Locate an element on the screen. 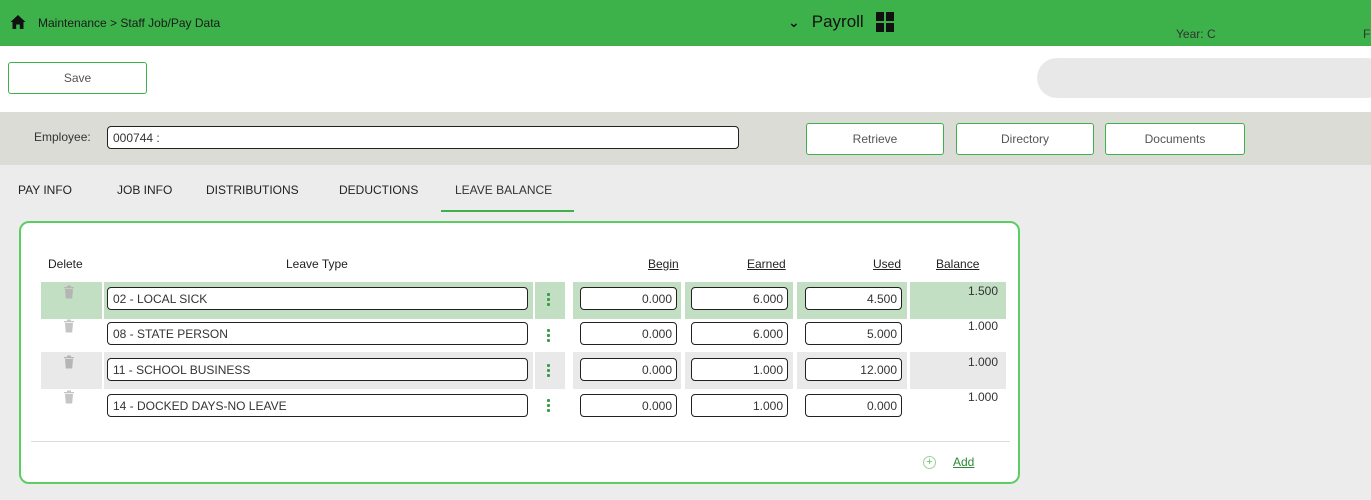 The width and height of the screenshot is (1371, 500). apps-grid-icon is located at coordinates (885, 22).